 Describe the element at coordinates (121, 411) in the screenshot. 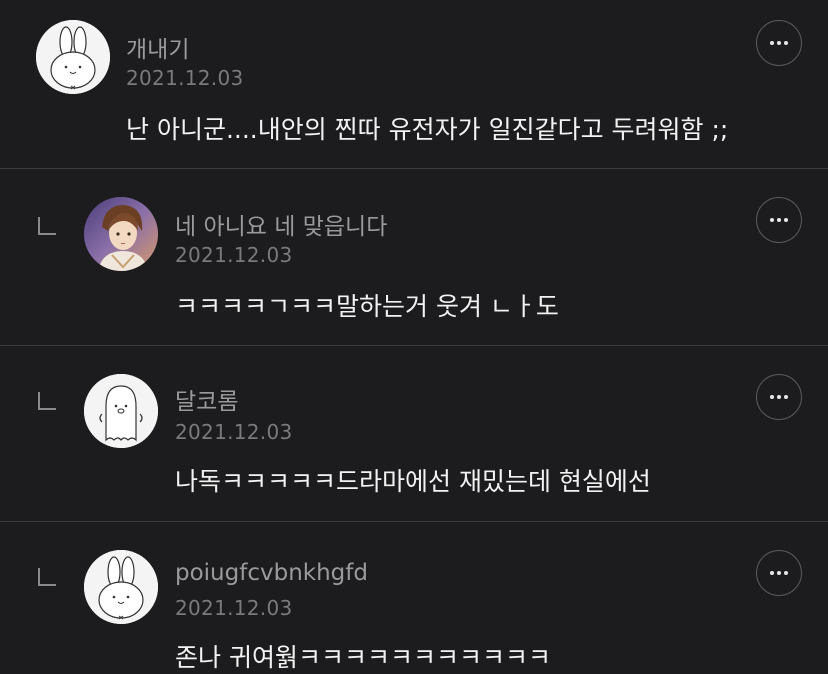

I see `ghost-avatar-icon` at that location.